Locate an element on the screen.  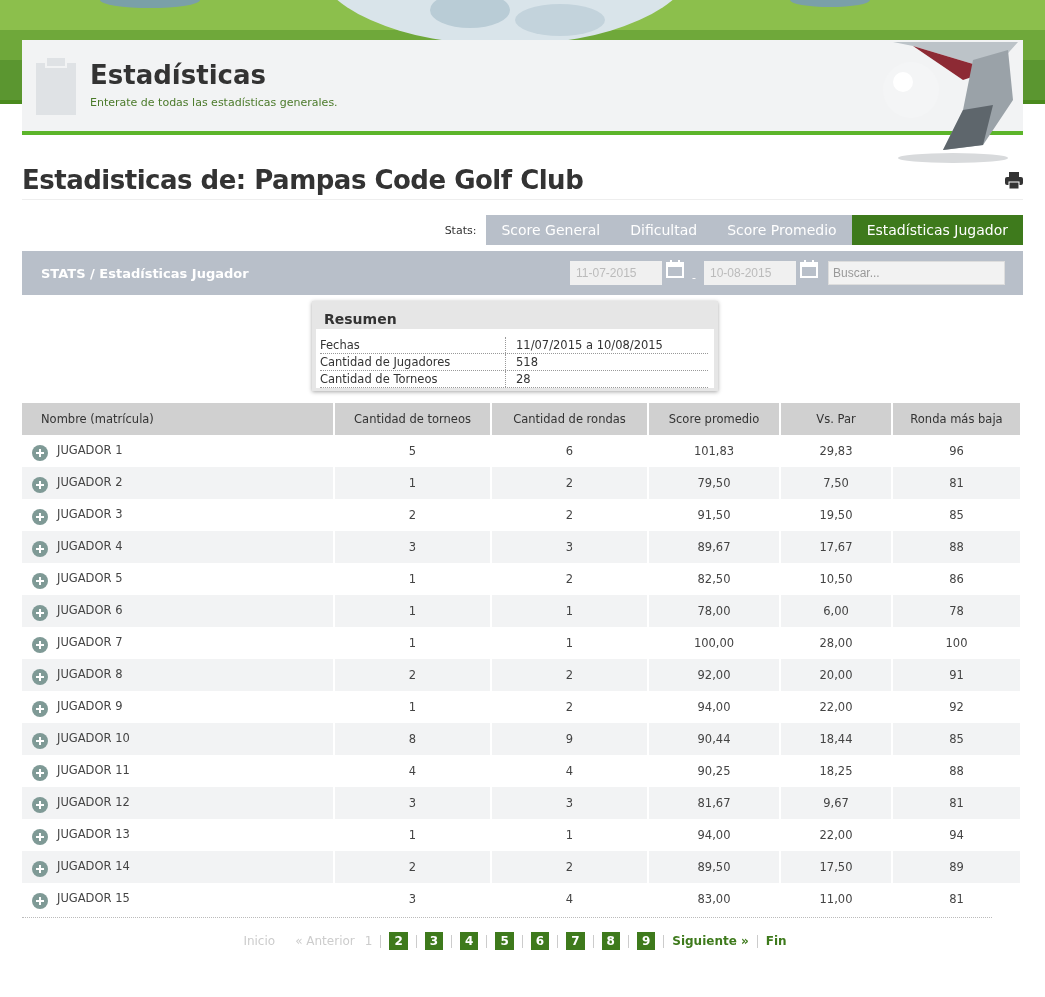
table-cell: 9,67 is located at coordinates (837, 803).